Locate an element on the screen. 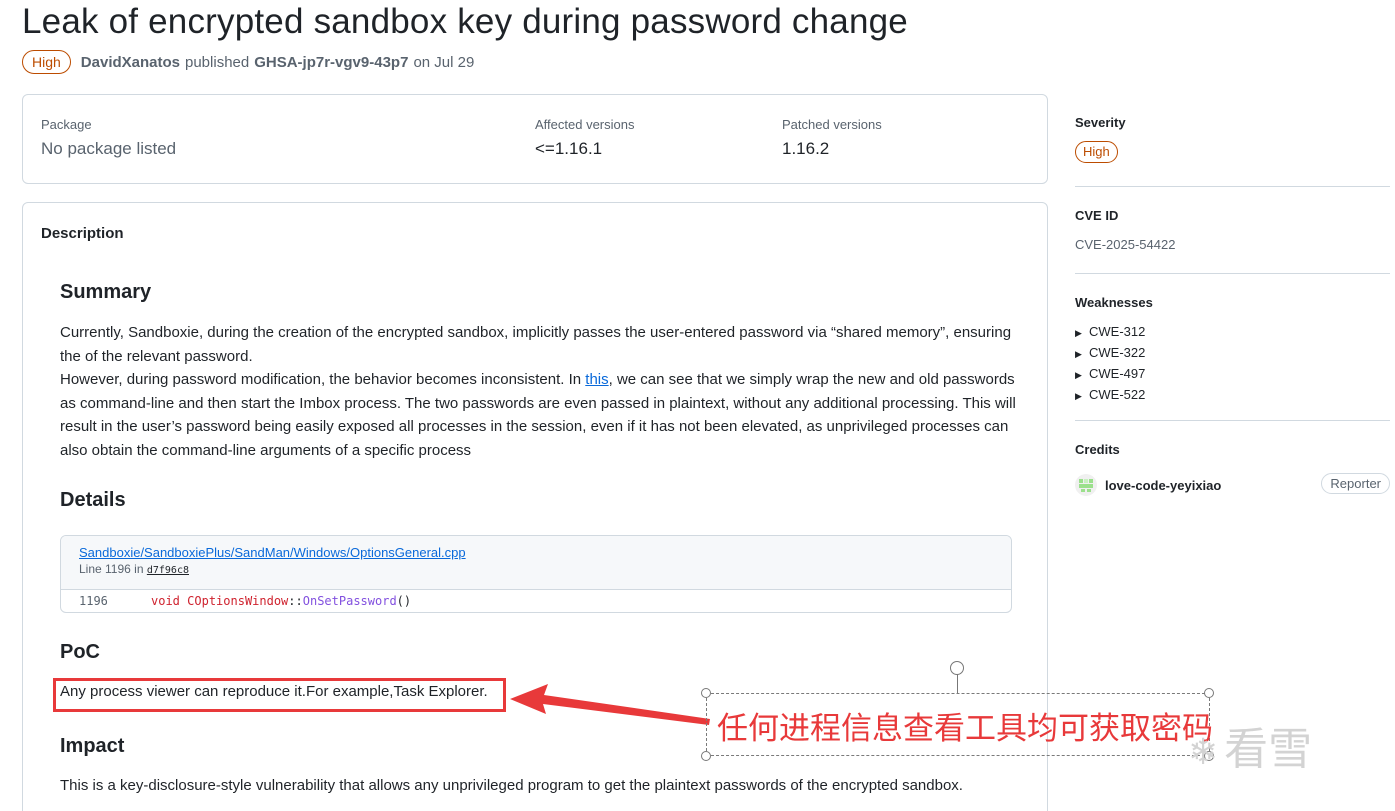  patched-versions-value: 1.16.2 is located at coordinates (806, 148).